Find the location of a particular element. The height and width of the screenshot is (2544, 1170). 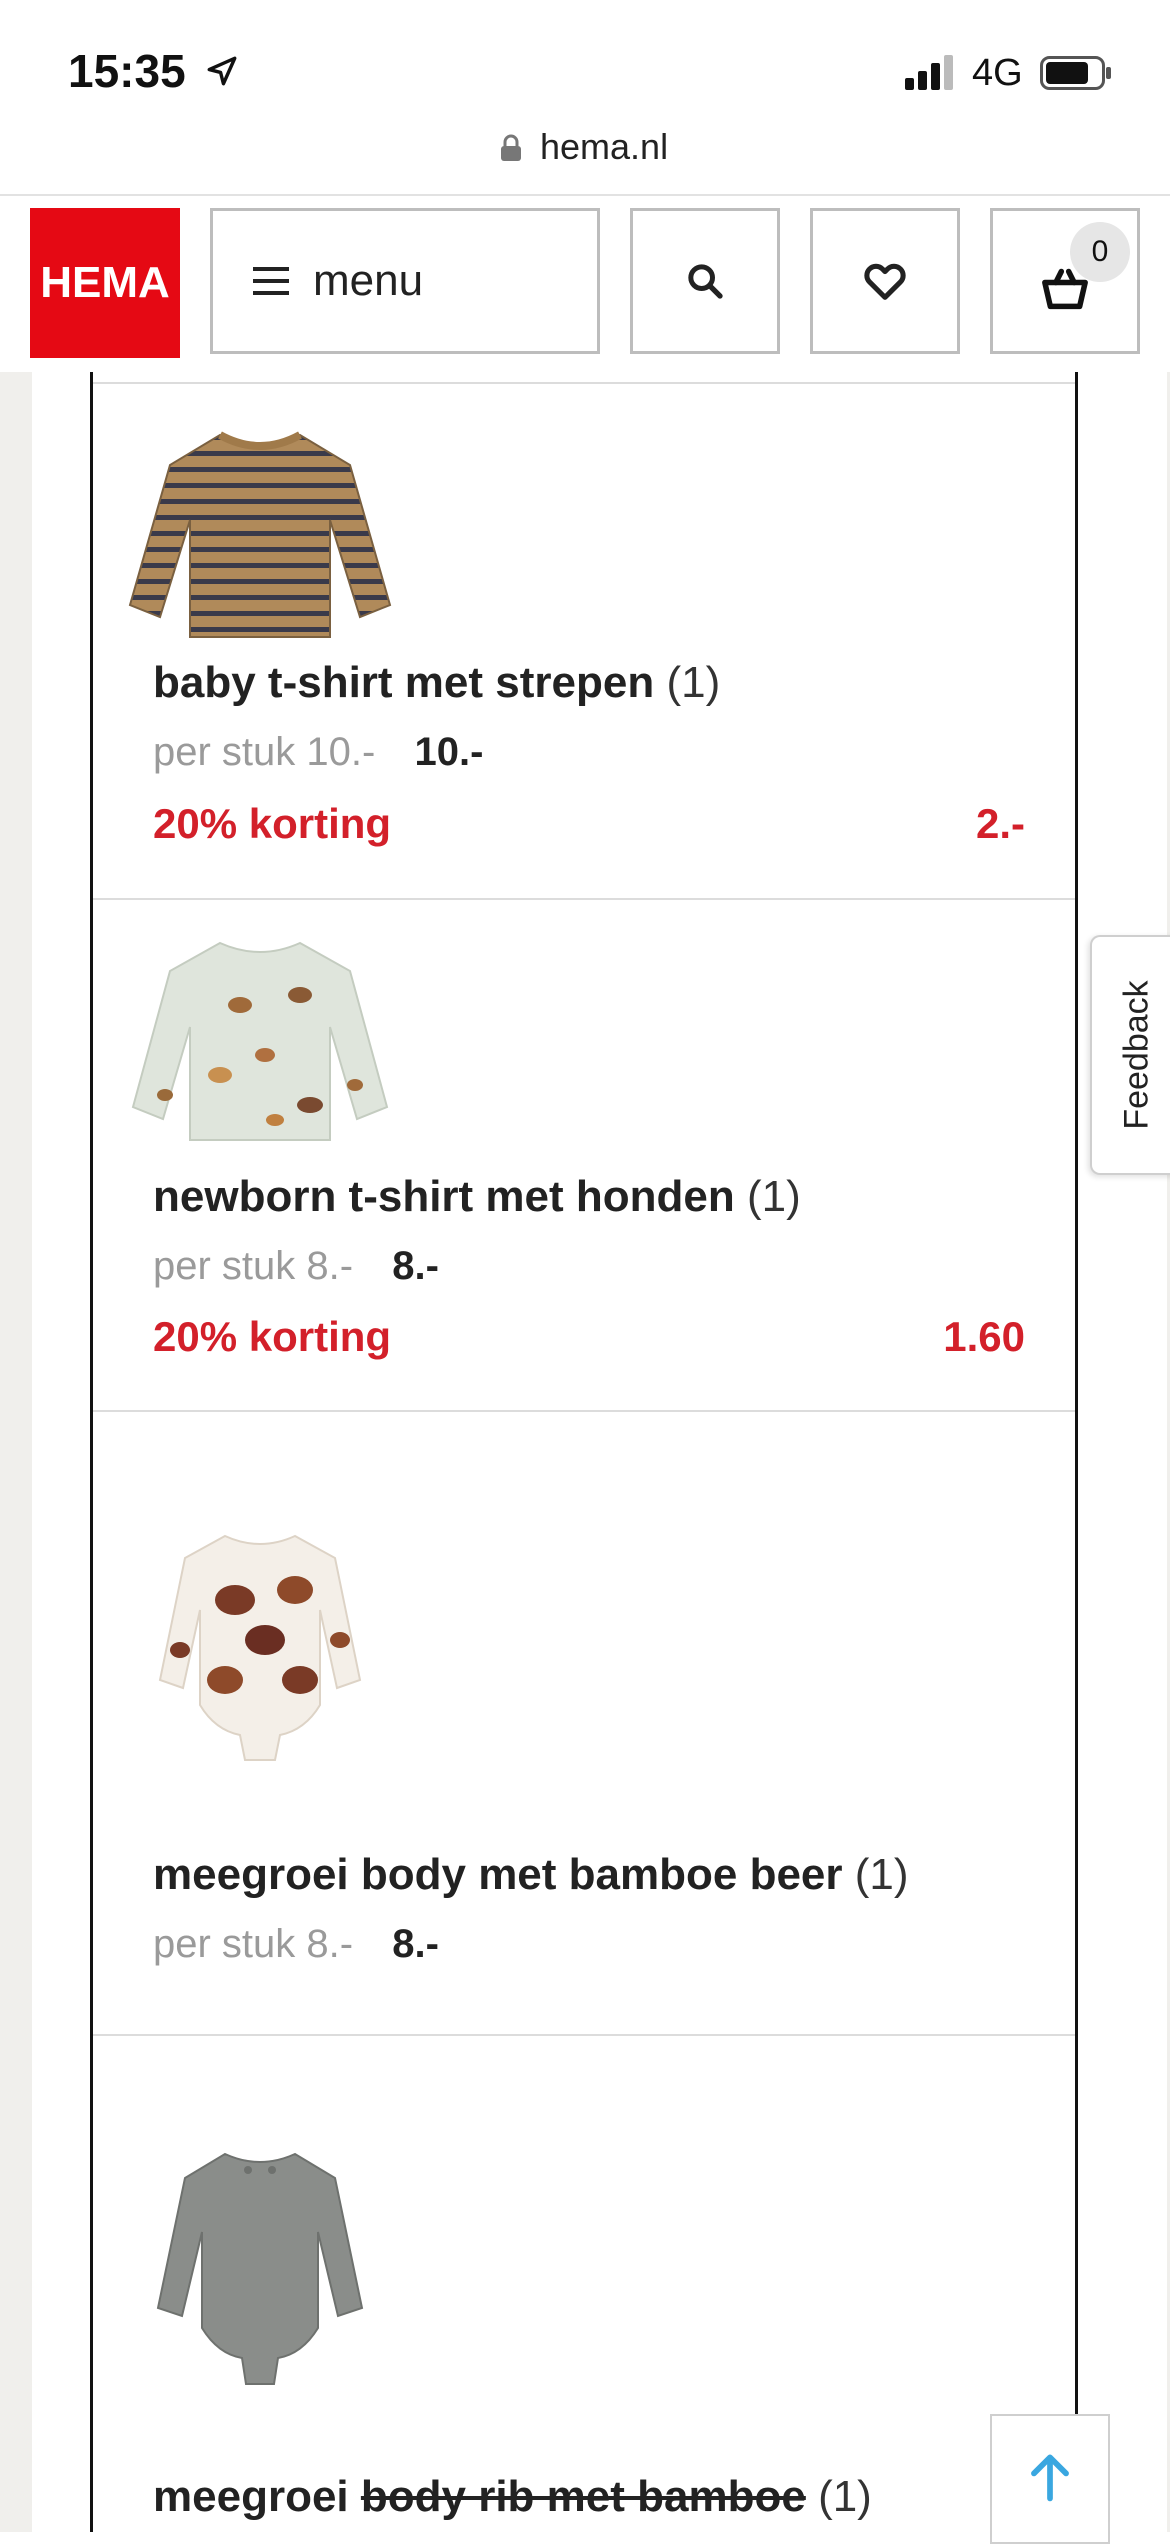

product-name: meegroei body met bamboe beer (1) is located at coordinates (531, 1875).